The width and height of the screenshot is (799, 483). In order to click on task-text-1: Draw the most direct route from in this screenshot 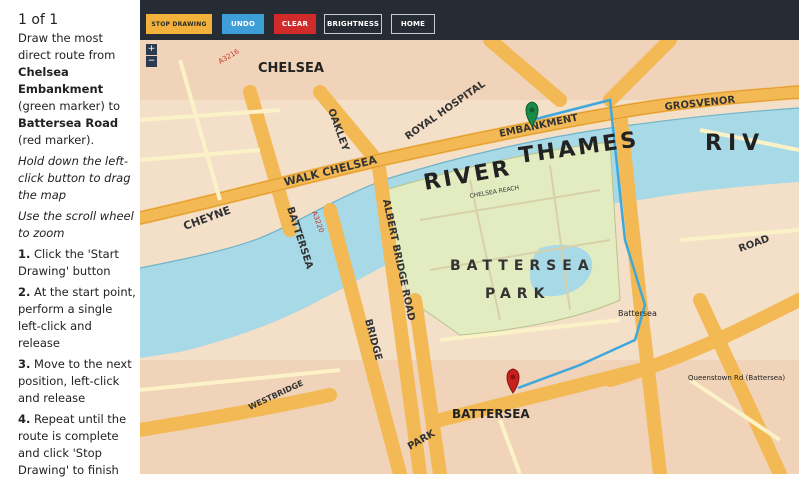, I will do `click(67, 46)`.